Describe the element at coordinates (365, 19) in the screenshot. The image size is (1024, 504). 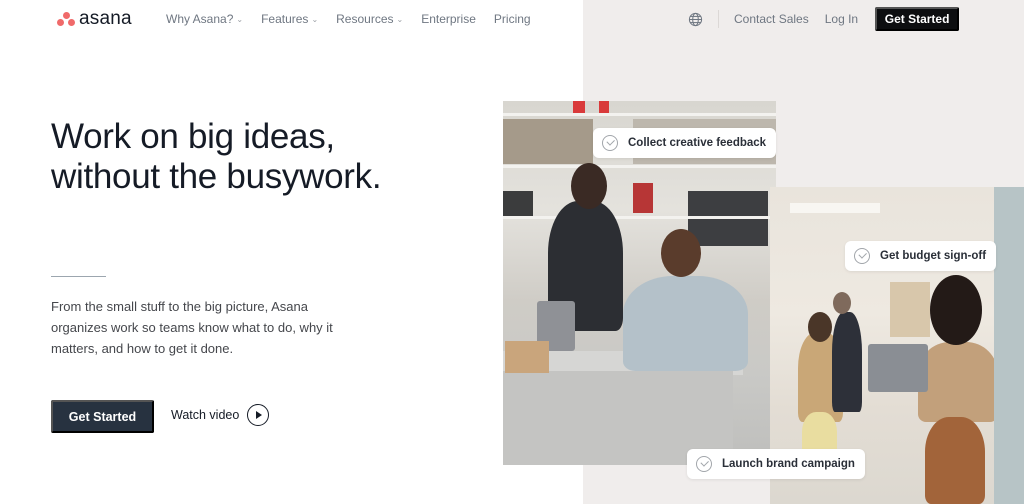
I see `nav-label: Resources` at that location.